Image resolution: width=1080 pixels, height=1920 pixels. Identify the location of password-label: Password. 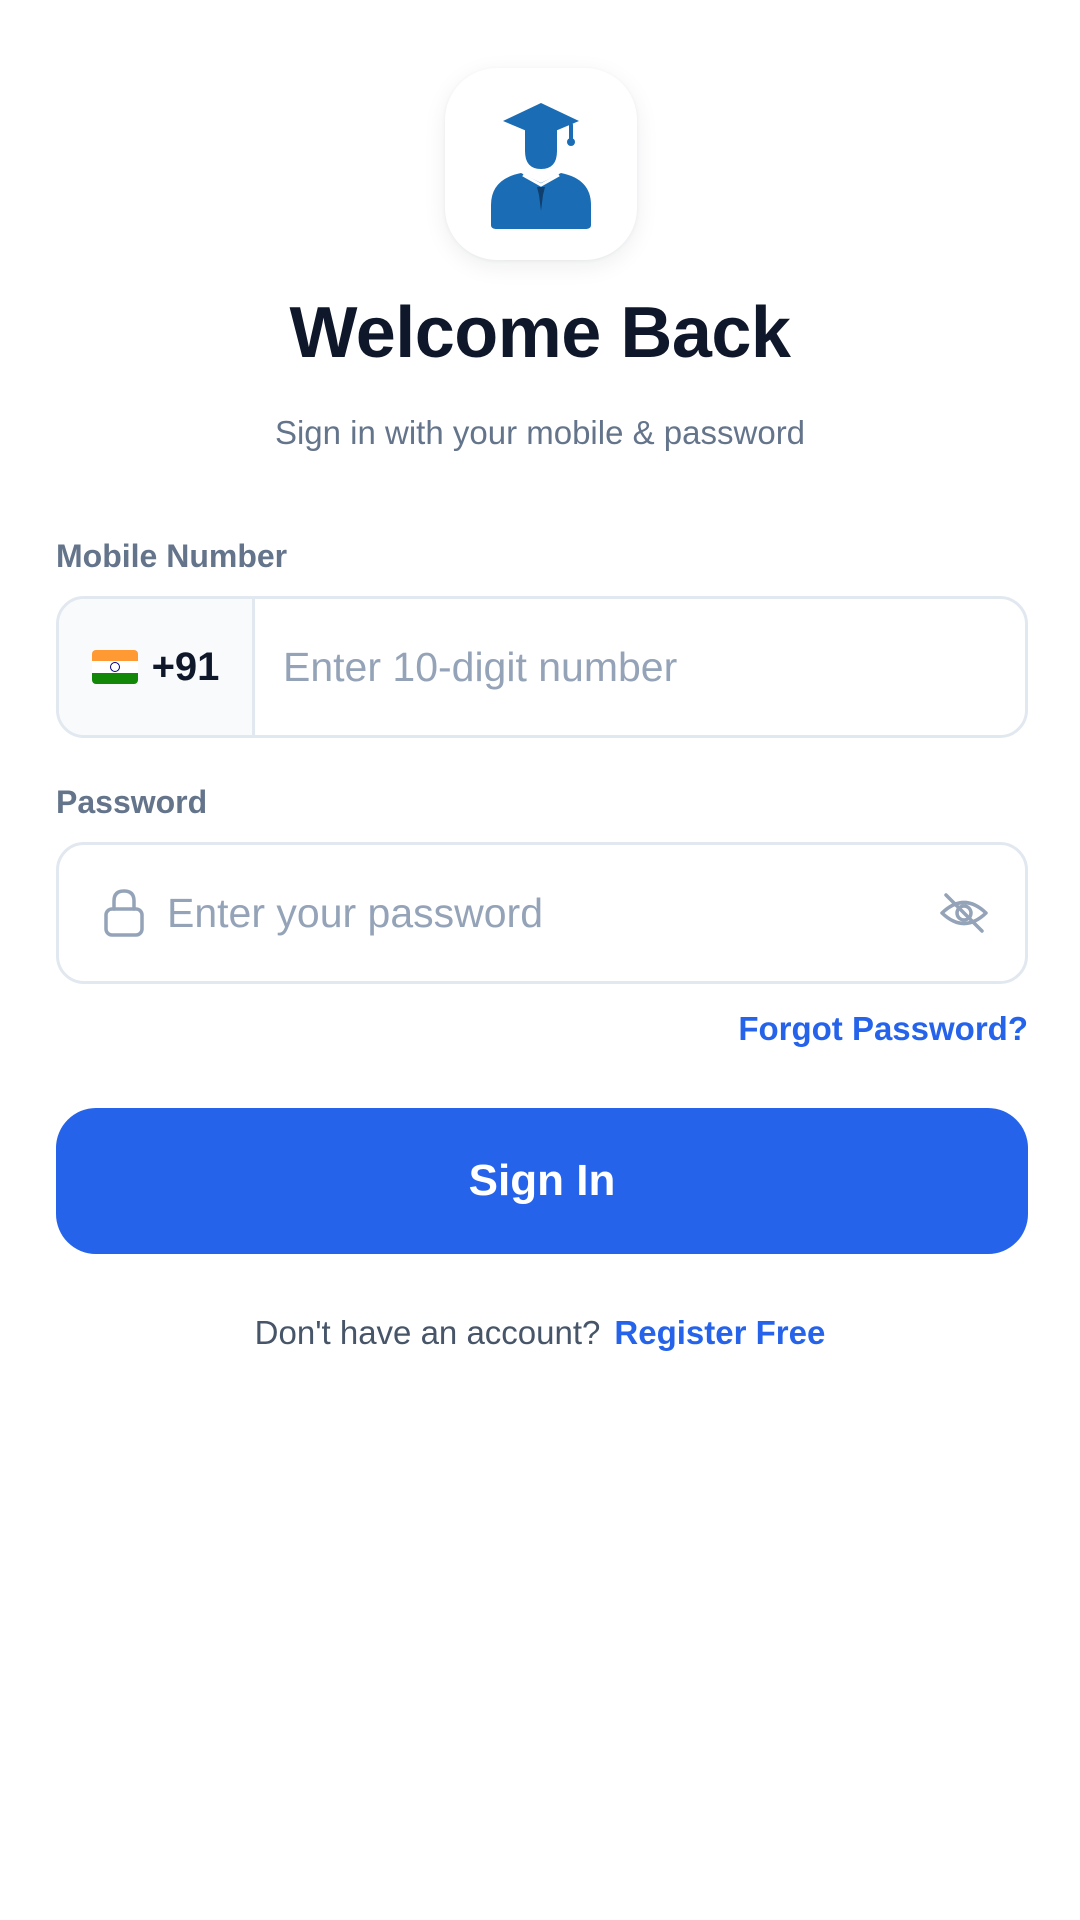
(132, 802).